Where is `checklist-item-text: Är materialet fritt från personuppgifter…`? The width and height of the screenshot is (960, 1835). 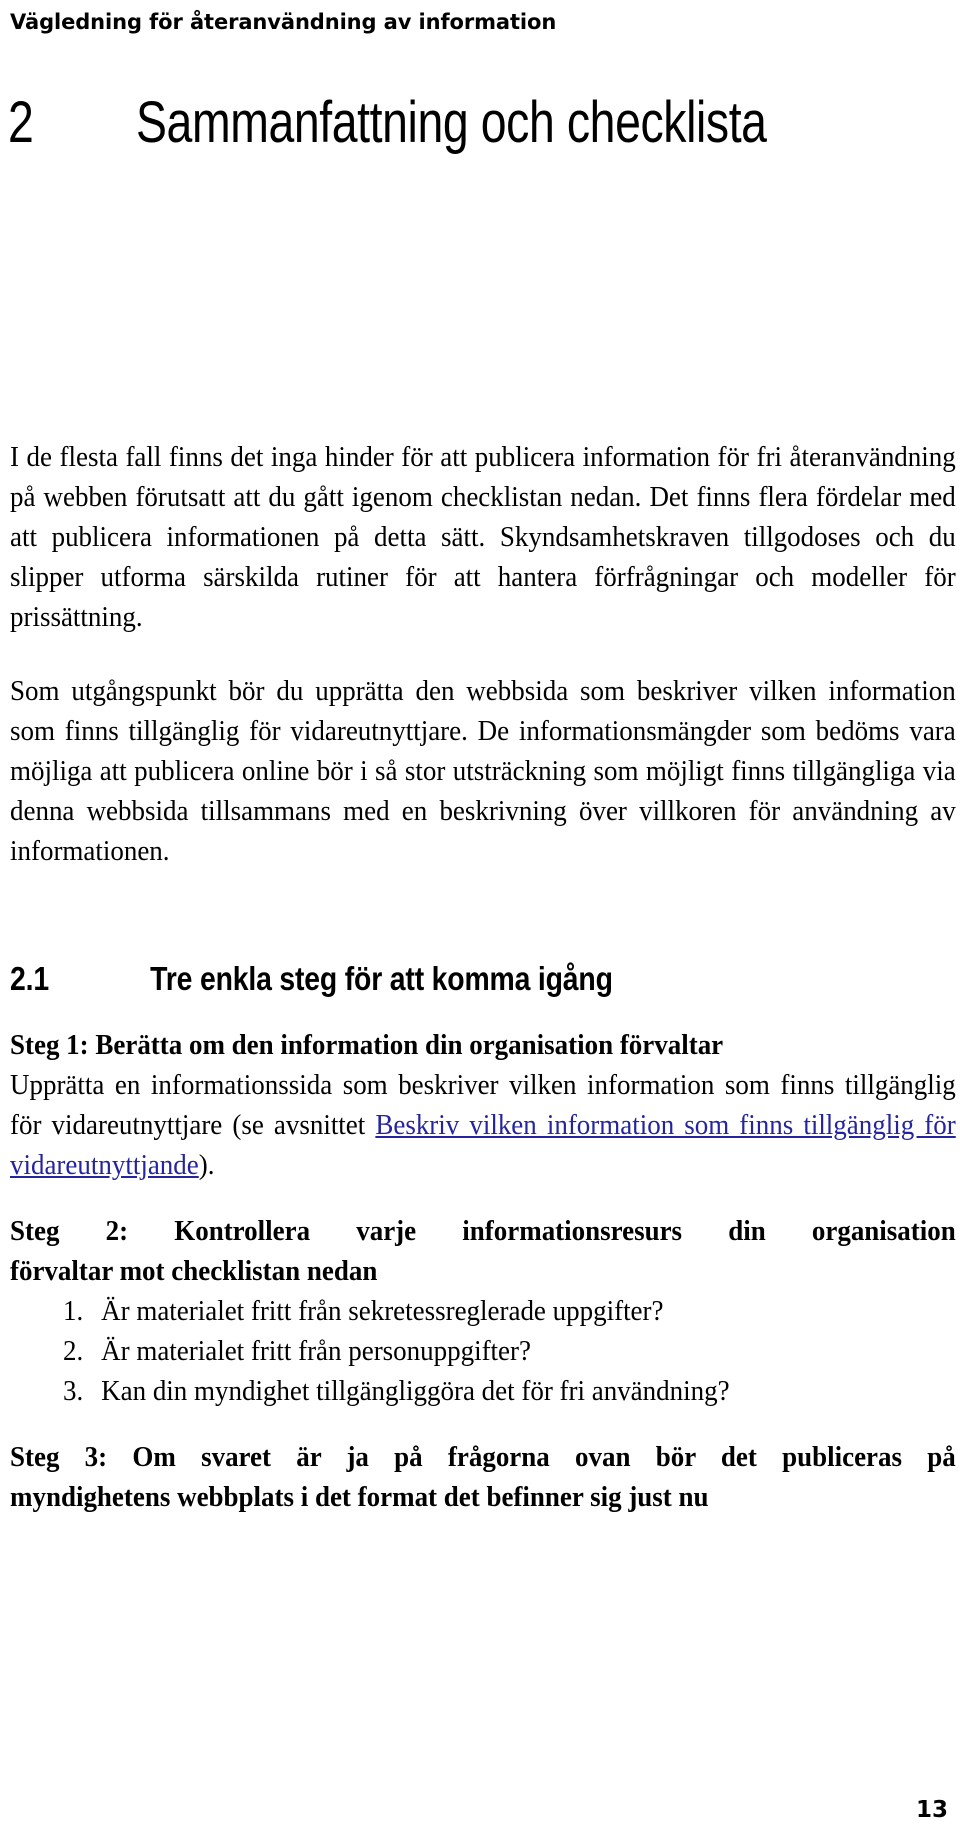 checklist-item-text: Är materialet fritt från personuppgifter… is located at coordinates (316, 1351).